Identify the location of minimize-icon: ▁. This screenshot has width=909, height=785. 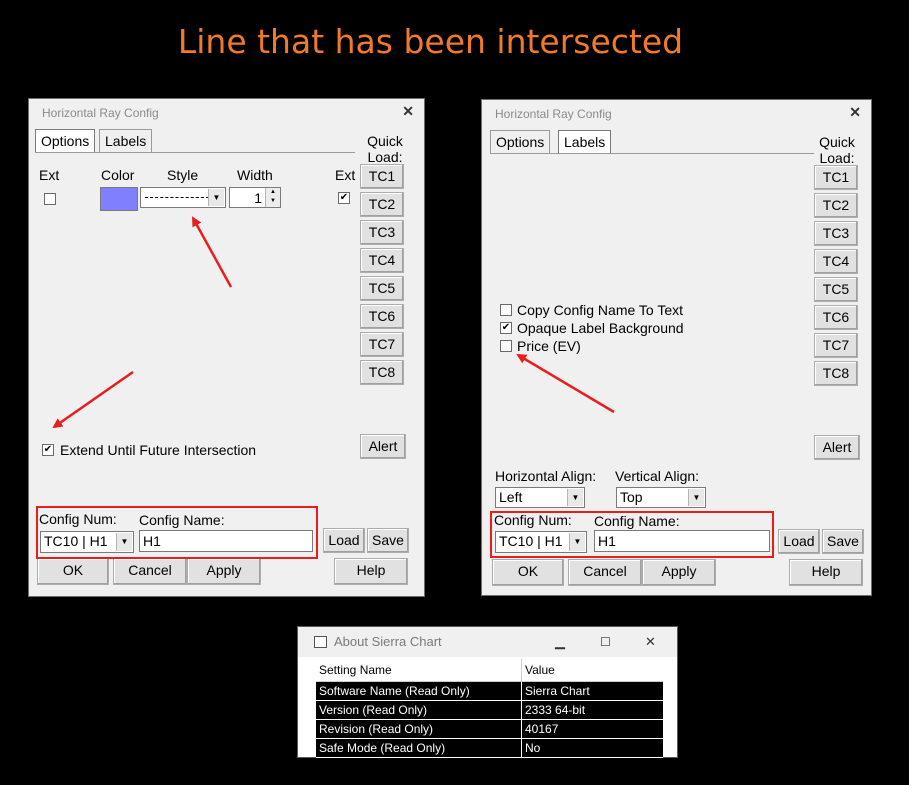
(560, 642).